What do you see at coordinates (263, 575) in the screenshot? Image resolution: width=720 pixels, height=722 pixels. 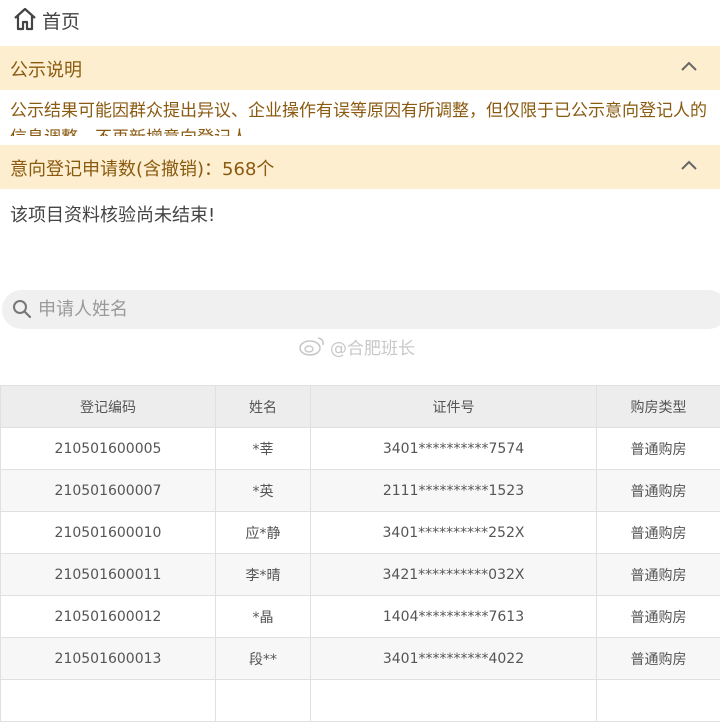 I see `cell-name: 李*晴` at bounding box center [263, 575].